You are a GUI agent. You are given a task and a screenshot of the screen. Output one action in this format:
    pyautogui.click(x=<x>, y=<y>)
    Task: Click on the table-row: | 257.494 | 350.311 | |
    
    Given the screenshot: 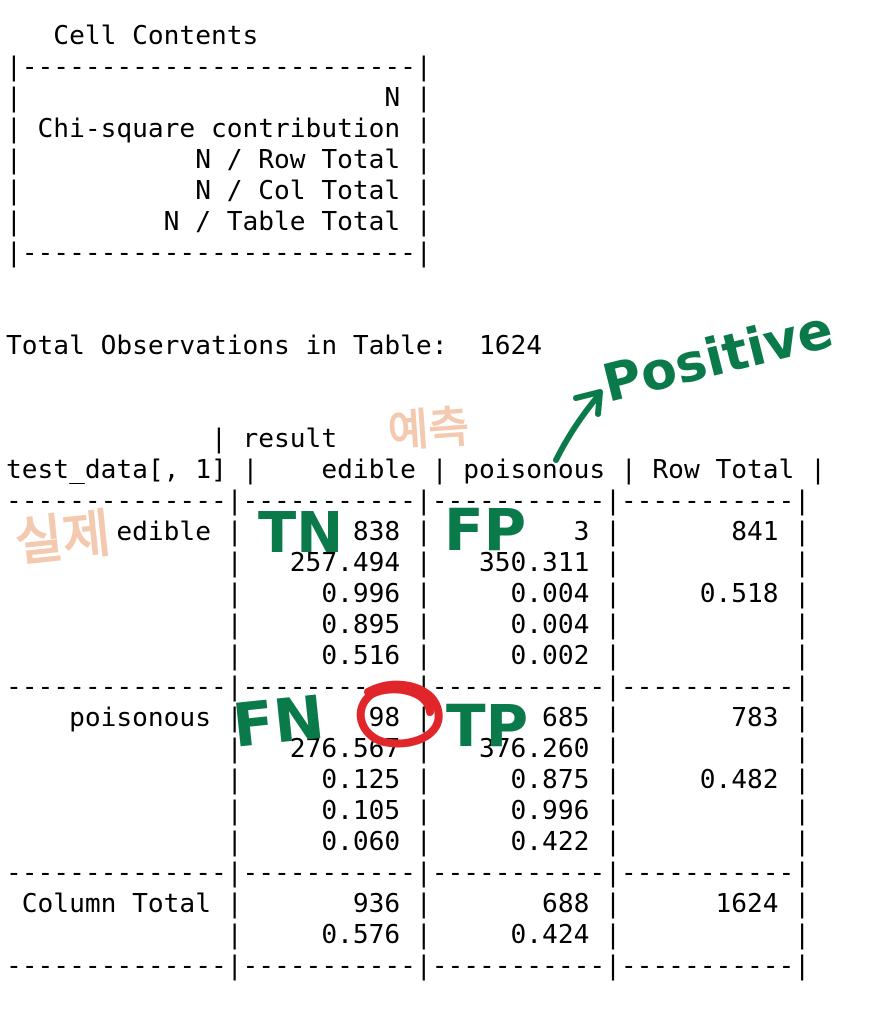 What is the action you would take?
    pyautogui.click(x=408, y=563)
    